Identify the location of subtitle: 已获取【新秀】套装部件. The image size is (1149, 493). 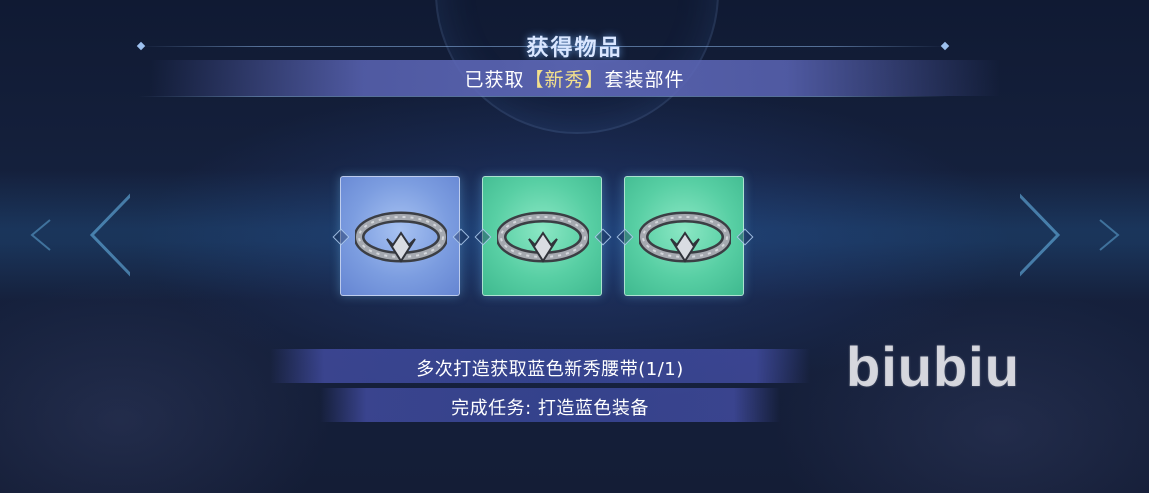
(574, 78).